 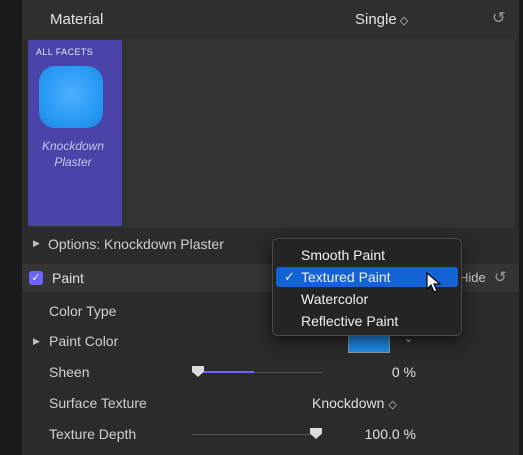 What do you see at coordinates (346, 277) in the screenshot?
I see `menu-item-label: Textured Paint` at bounding box center [346, 277].